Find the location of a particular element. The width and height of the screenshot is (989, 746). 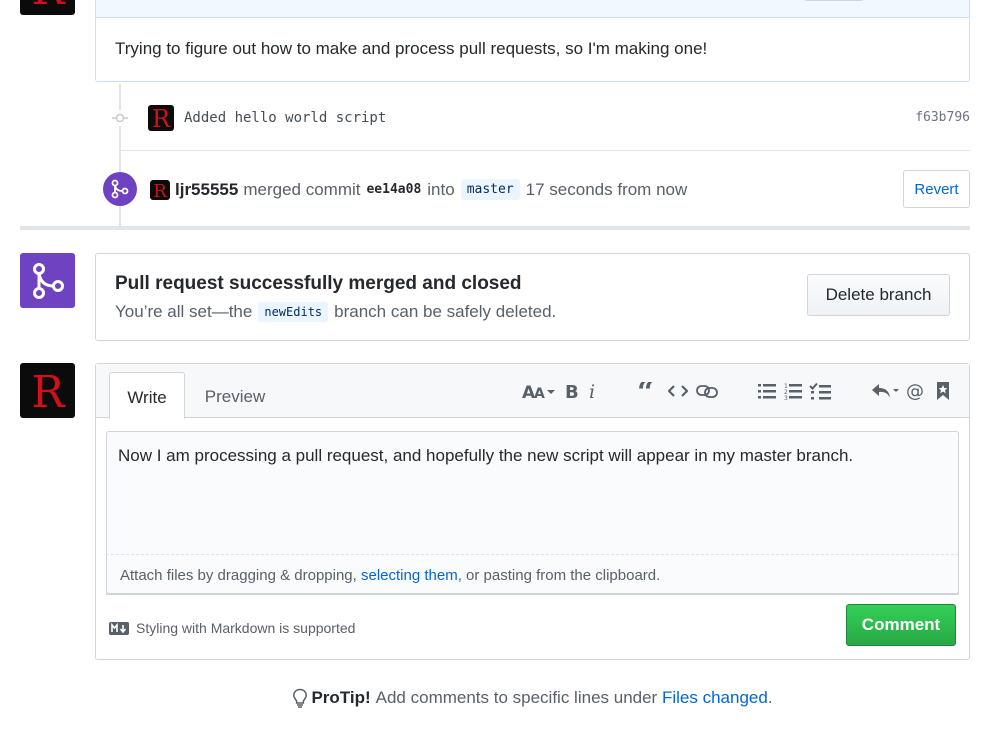

svg-text: i is located at coordinates (592, 391).